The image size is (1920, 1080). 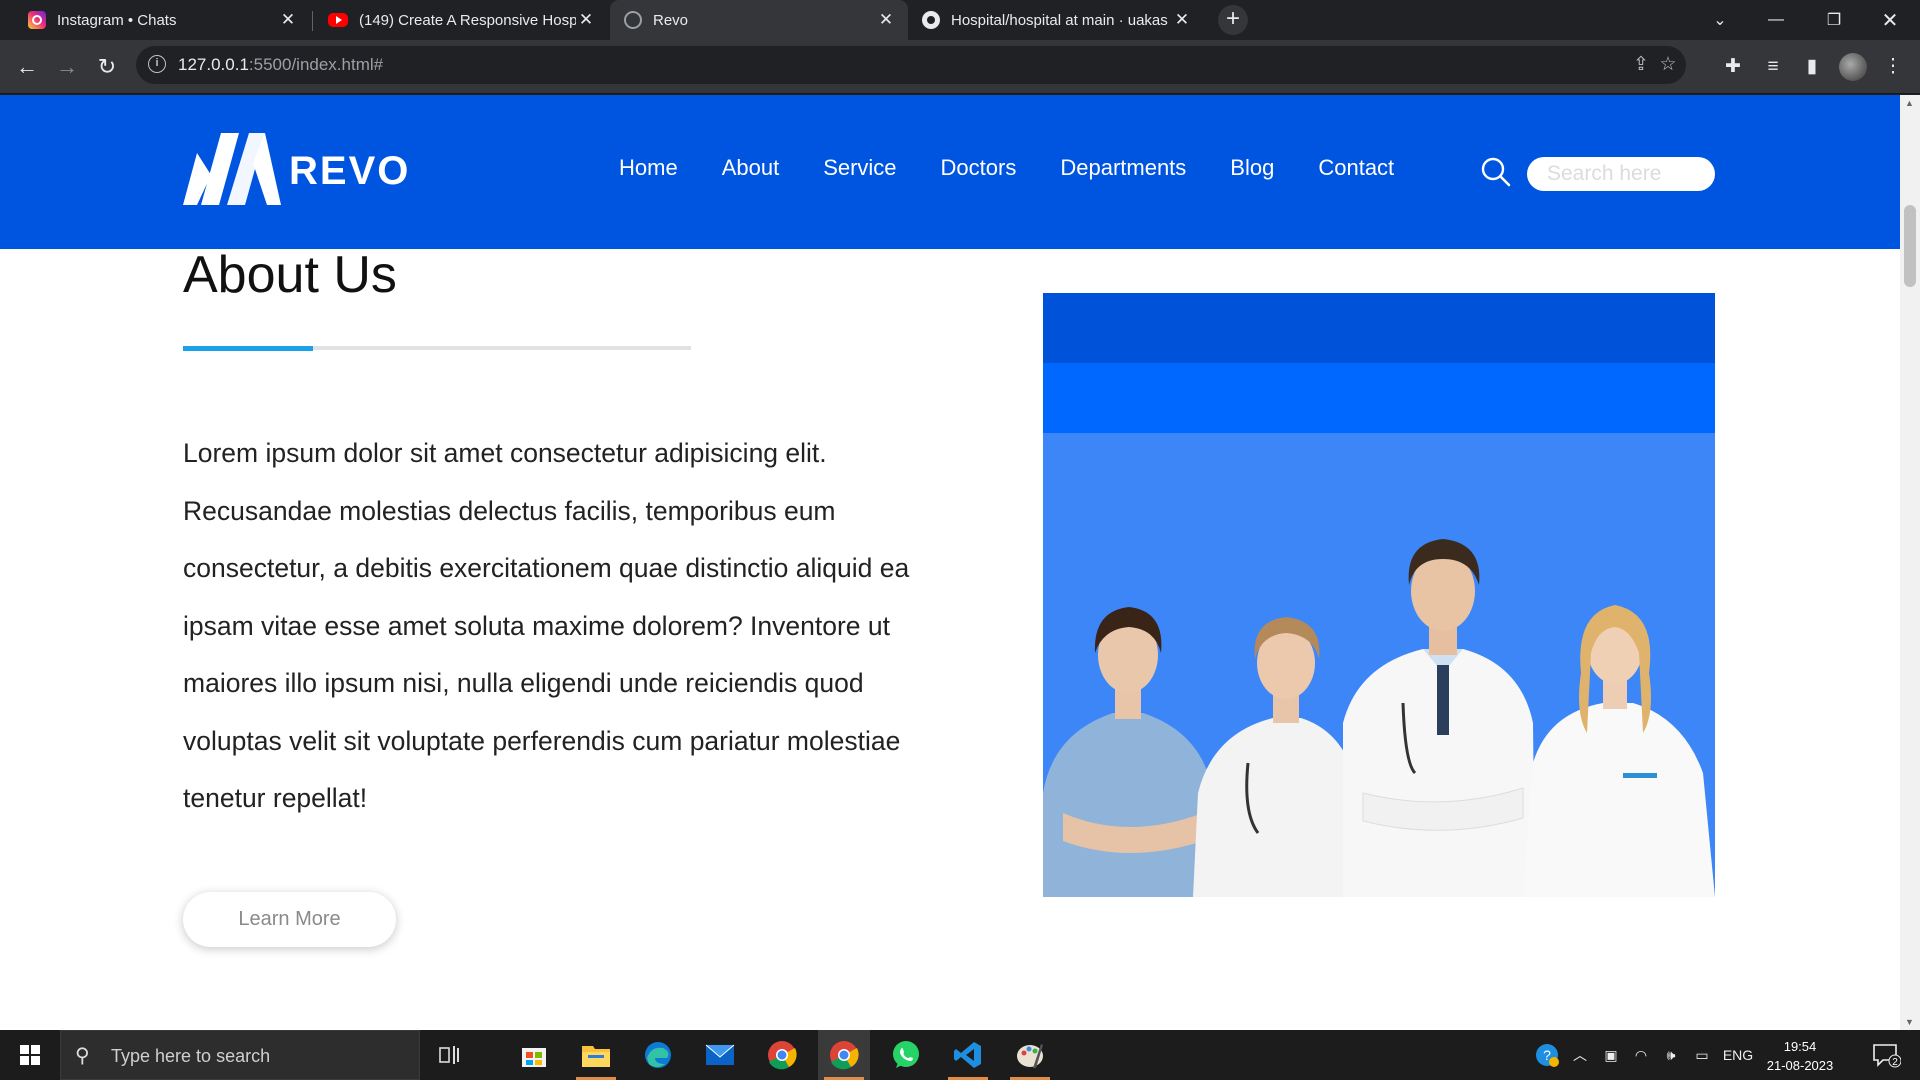 What do you see at coordinates (107, 67) in the screenshot?
I see `reload-button: ↻` at bounding box center [107, 67].